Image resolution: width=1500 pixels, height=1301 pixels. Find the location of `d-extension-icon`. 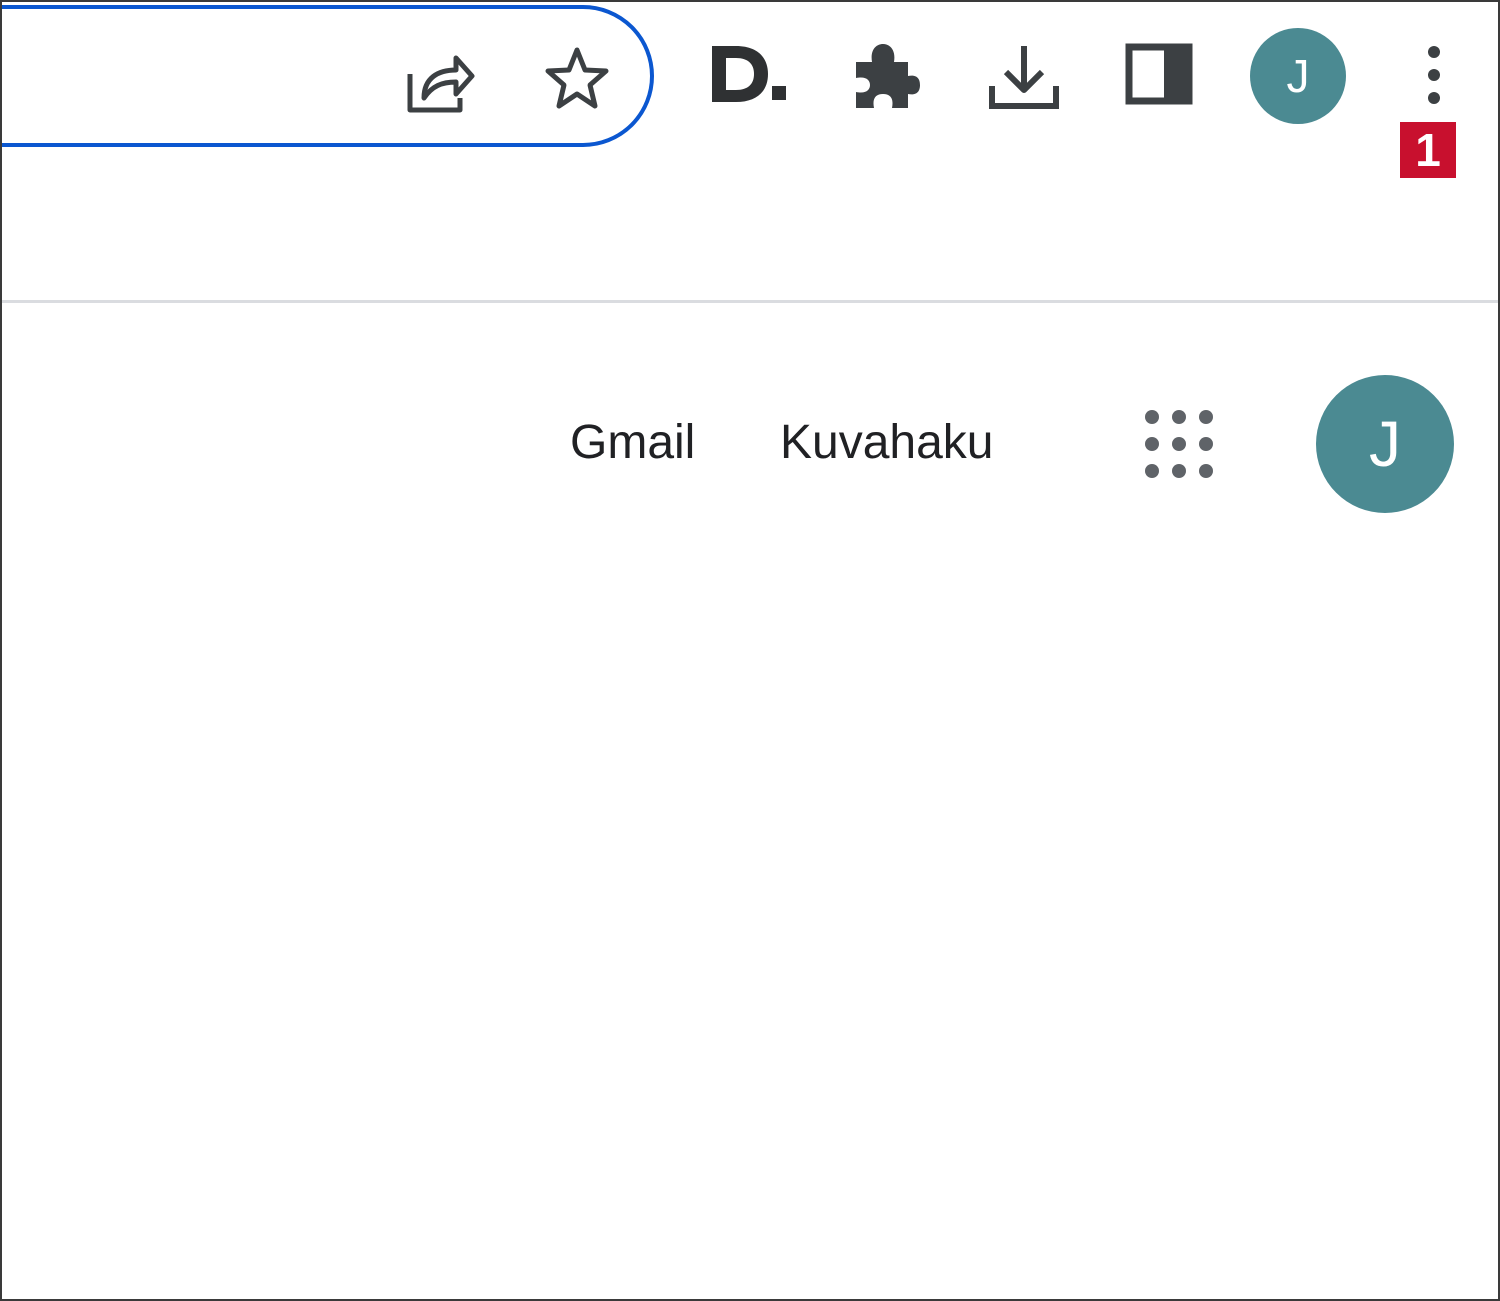

d-extension-icon is located at coordinates (748, 75).